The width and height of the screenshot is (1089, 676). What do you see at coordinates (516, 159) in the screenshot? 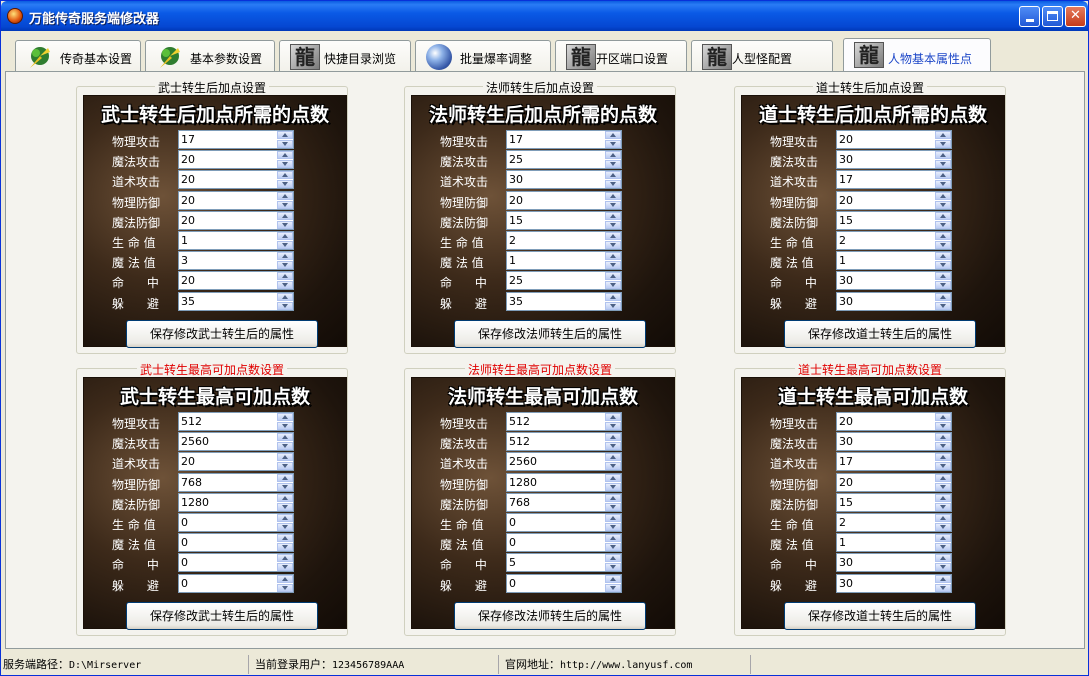
I see `attribute-value: 25` at bounding box center [516, 159].